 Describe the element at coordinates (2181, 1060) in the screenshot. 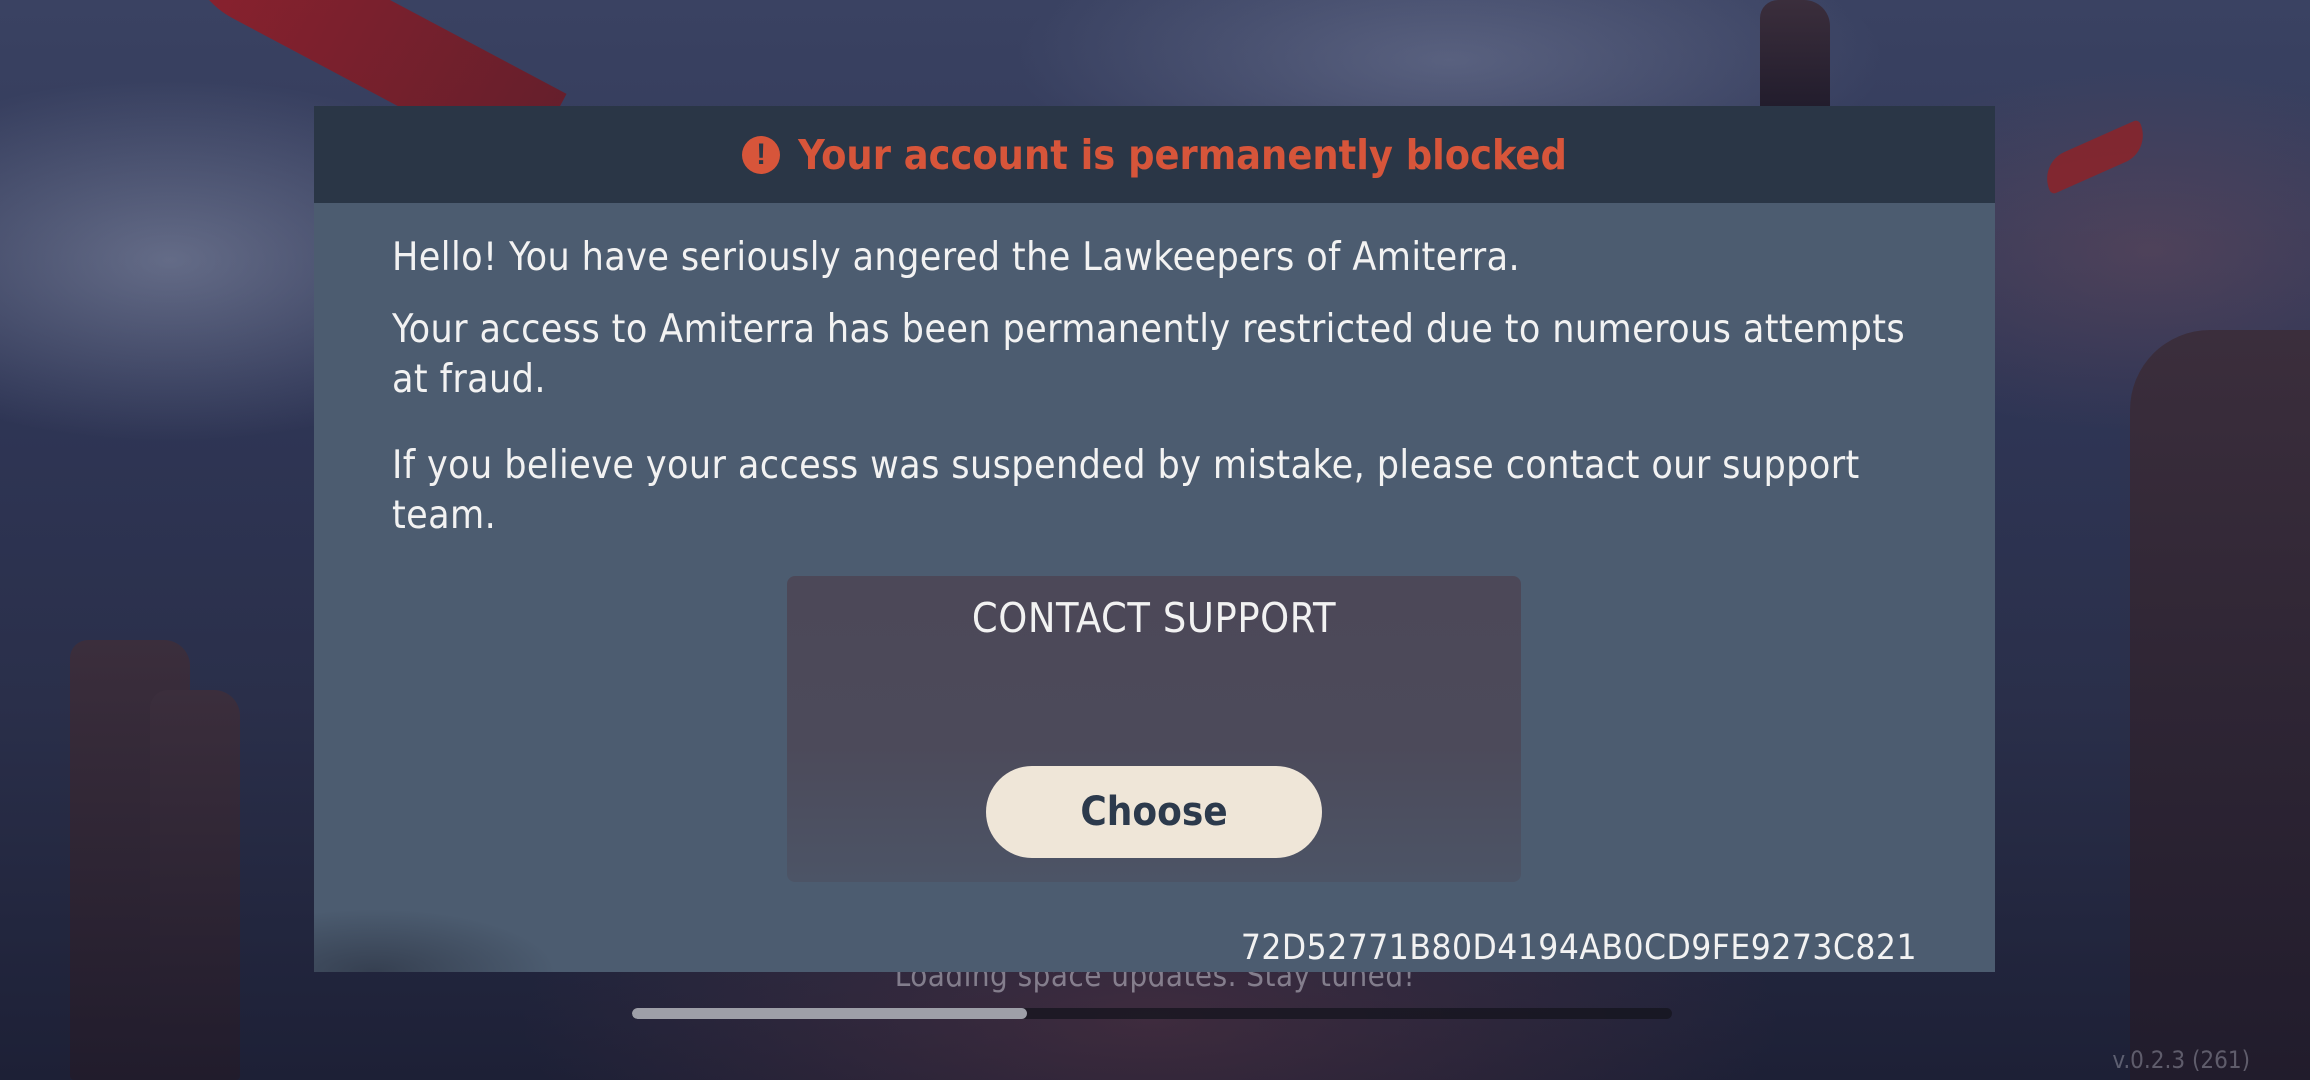

I see `version-label: v.0.2.3 (261)` at that location.